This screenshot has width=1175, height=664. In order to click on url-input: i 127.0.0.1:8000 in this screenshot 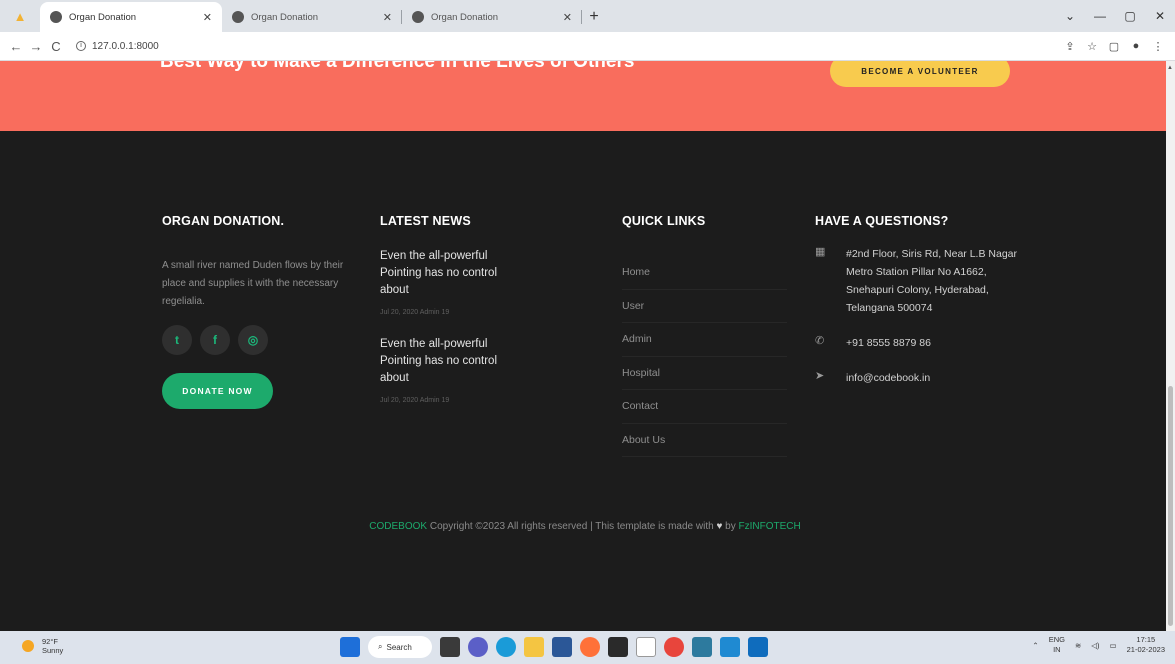, I will do `click(567, 46)`.